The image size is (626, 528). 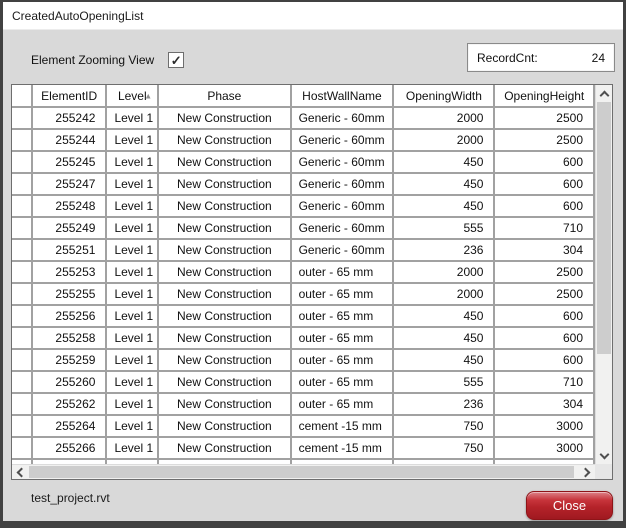 I want to click on vertical-scrollbar-thumb, so click(x=604, y=228).